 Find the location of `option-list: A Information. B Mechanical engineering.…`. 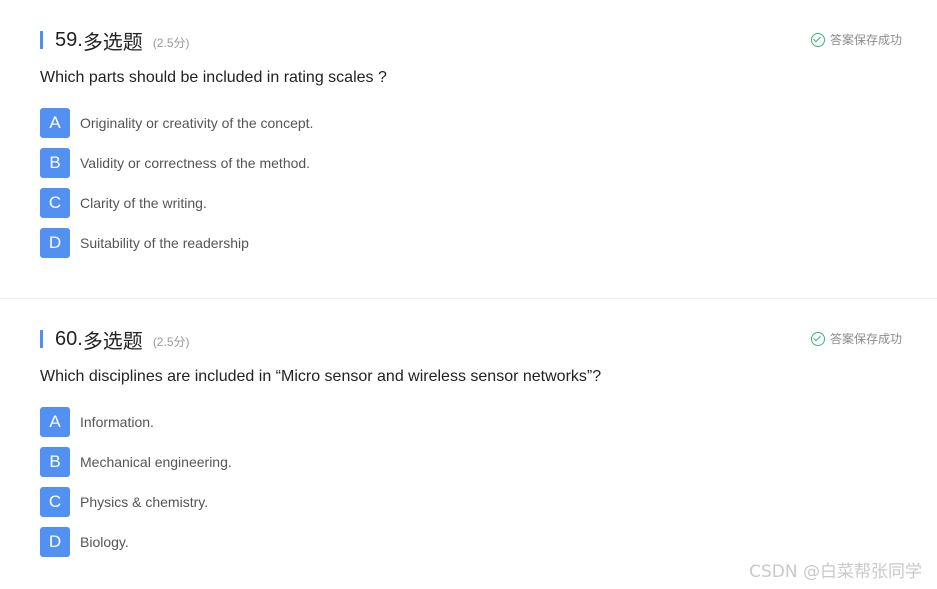

option-list: A Information. B Mechanical engineering.… is located at coordinates (136, 487).